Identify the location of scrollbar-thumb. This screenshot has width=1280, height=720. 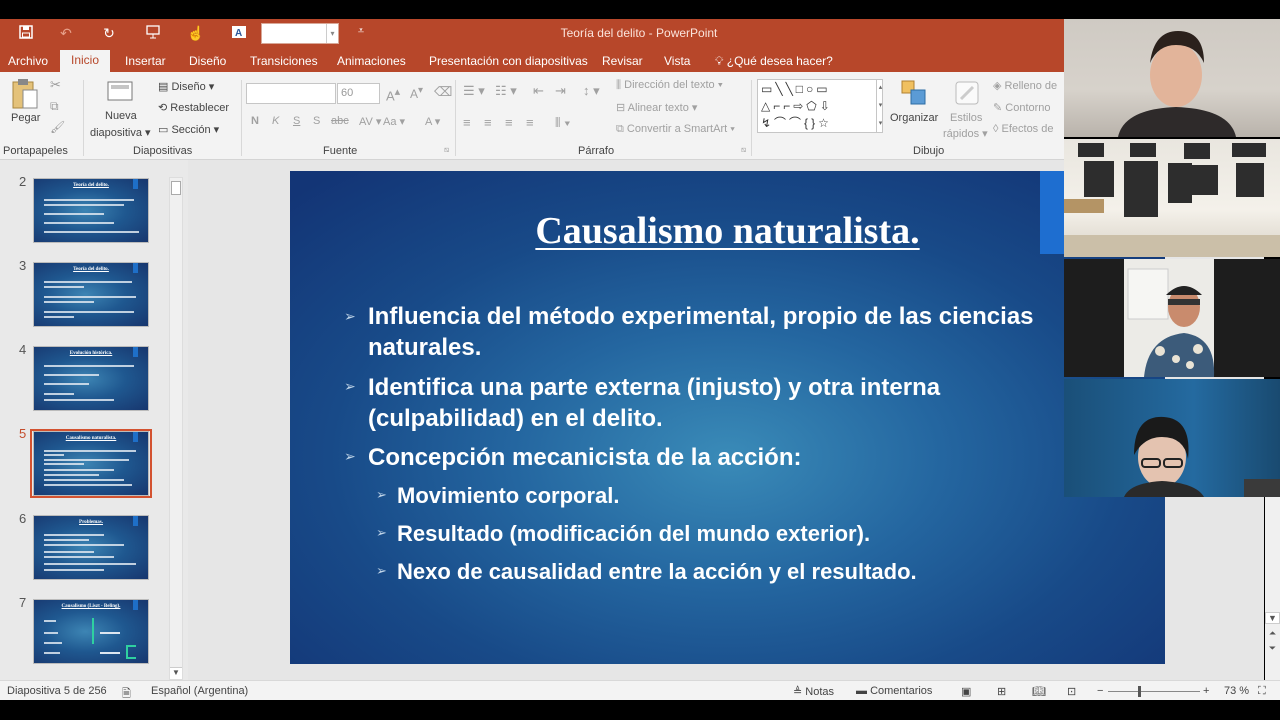
(176, 188).